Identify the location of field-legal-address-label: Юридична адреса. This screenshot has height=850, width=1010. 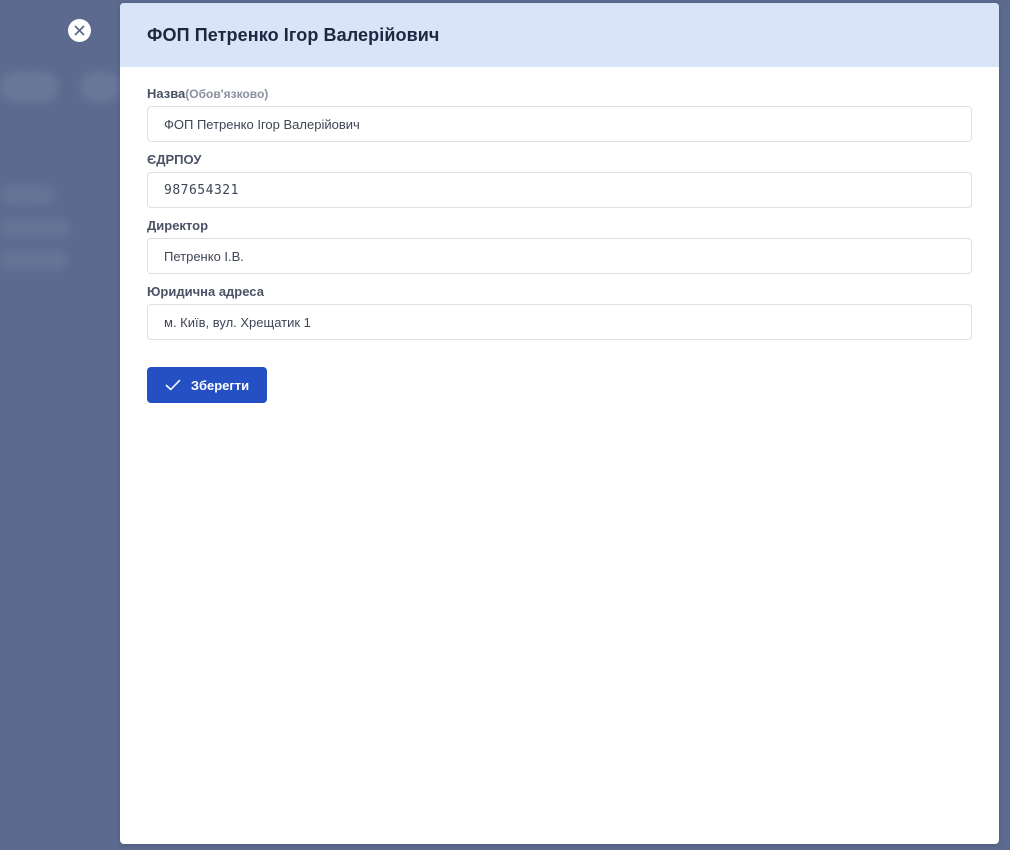
(205, 291).